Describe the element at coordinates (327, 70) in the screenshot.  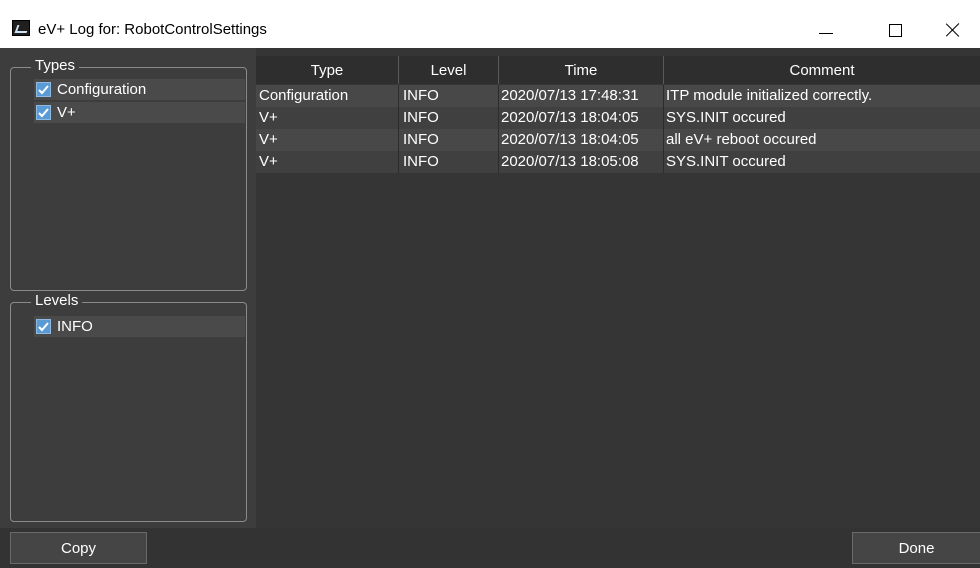
I see `column-header-type: Type` at that location.